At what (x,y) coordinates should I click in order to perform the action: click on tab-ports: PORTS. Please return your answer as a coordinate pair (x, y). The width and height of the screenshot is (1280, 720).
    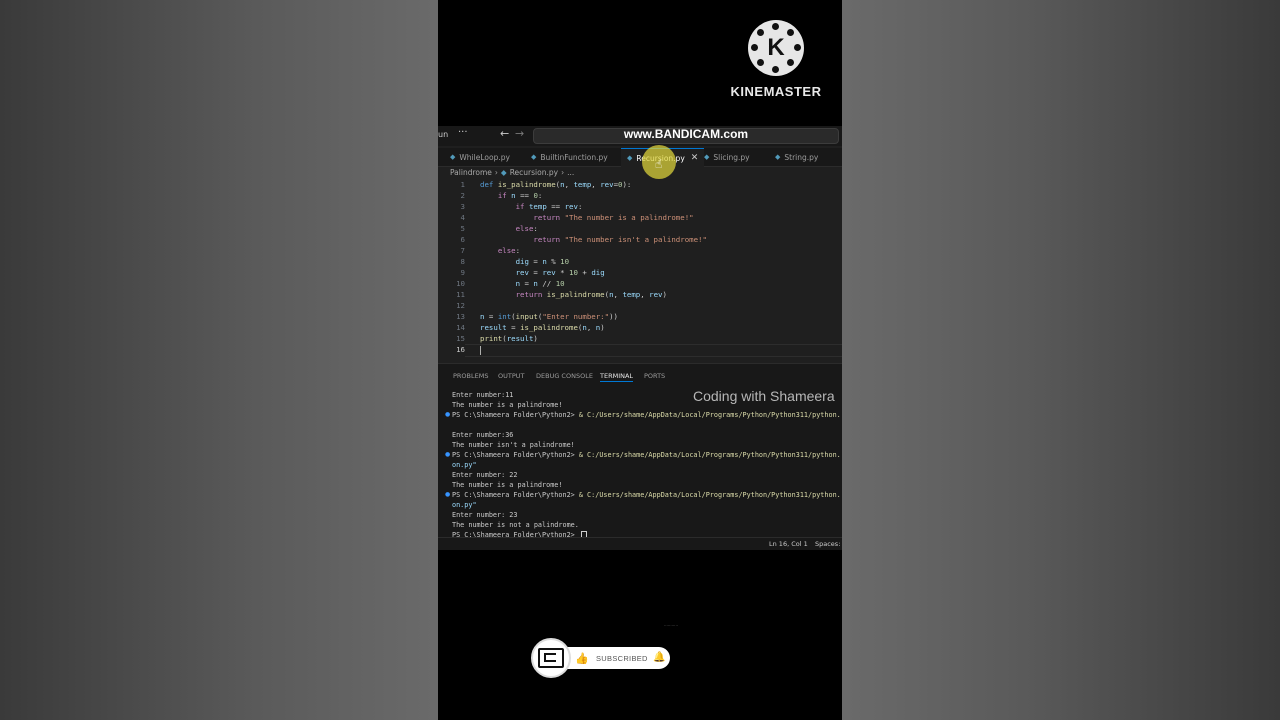
    Looking at the image, I should click on (654, 376).